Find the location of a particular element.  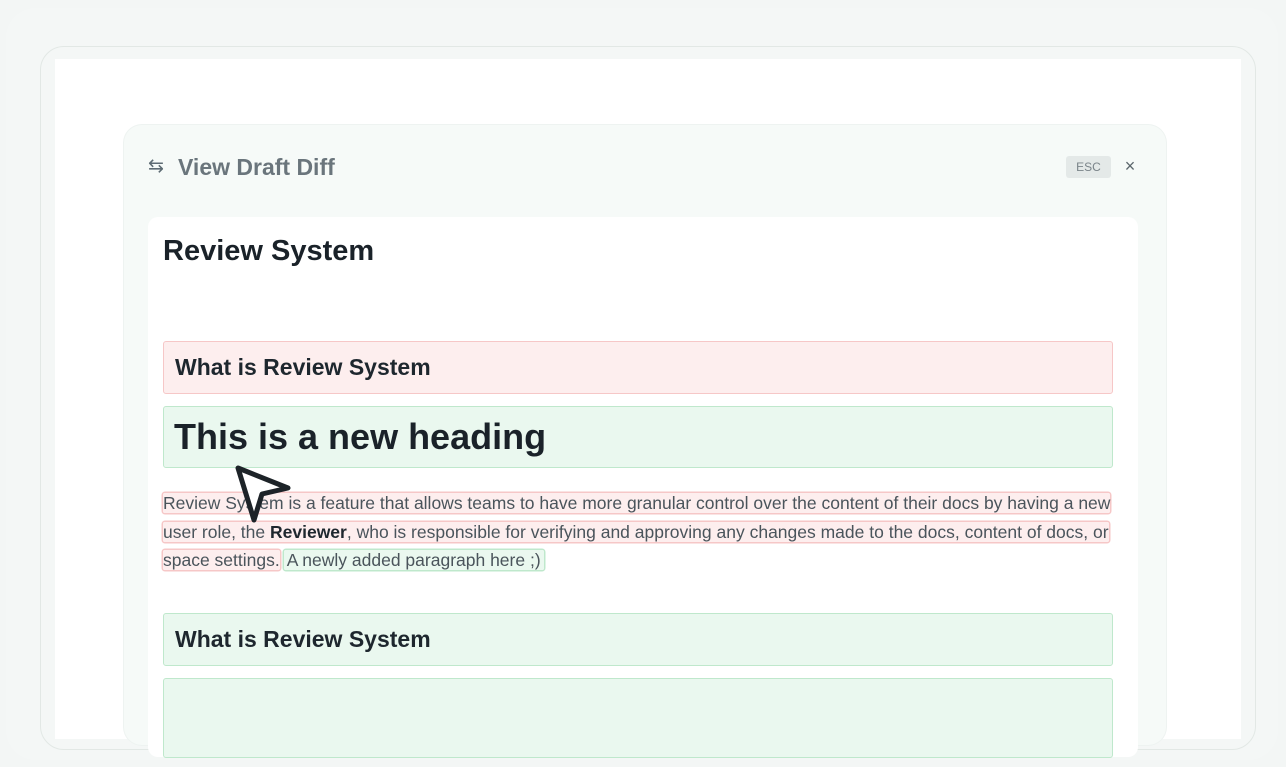

added-empty-block is located at coordinates (638, 718).